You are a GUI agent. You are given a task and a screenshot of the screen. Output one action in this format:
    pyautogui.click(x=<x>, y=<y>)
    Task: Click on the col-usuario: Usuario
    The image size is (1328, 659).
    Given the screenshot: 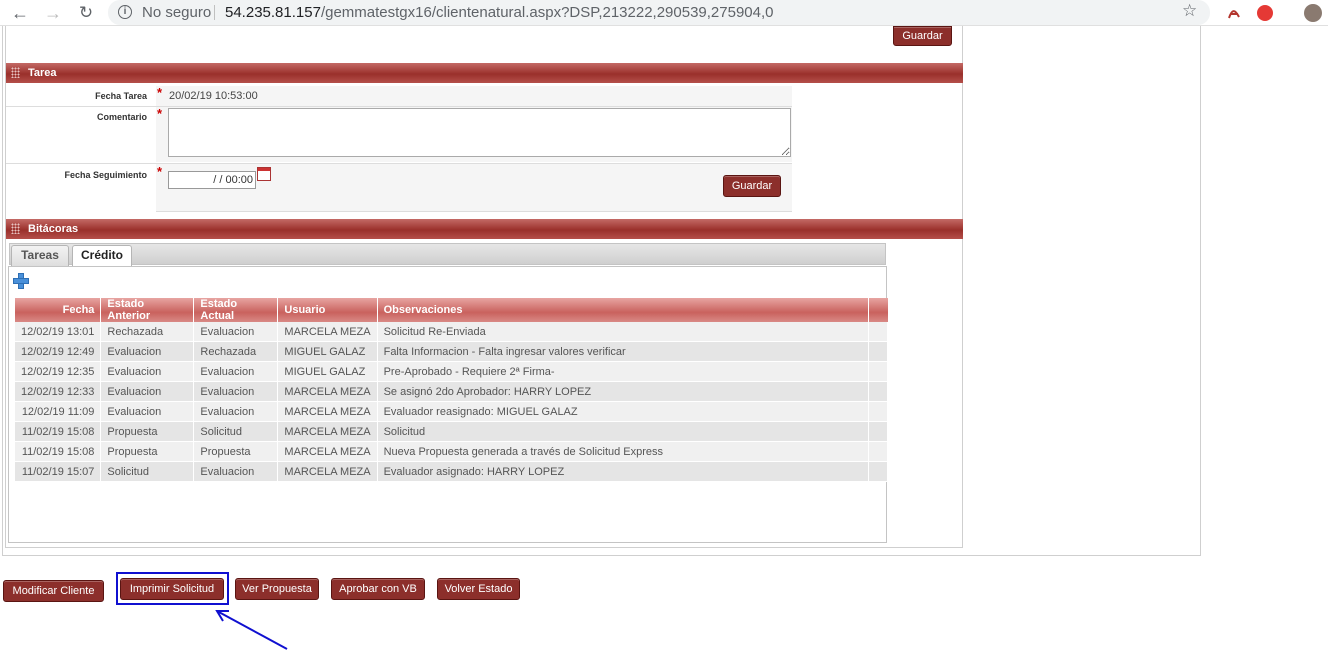 What is the action you would take?
    pyautogui.click(x=328, y=310)
    